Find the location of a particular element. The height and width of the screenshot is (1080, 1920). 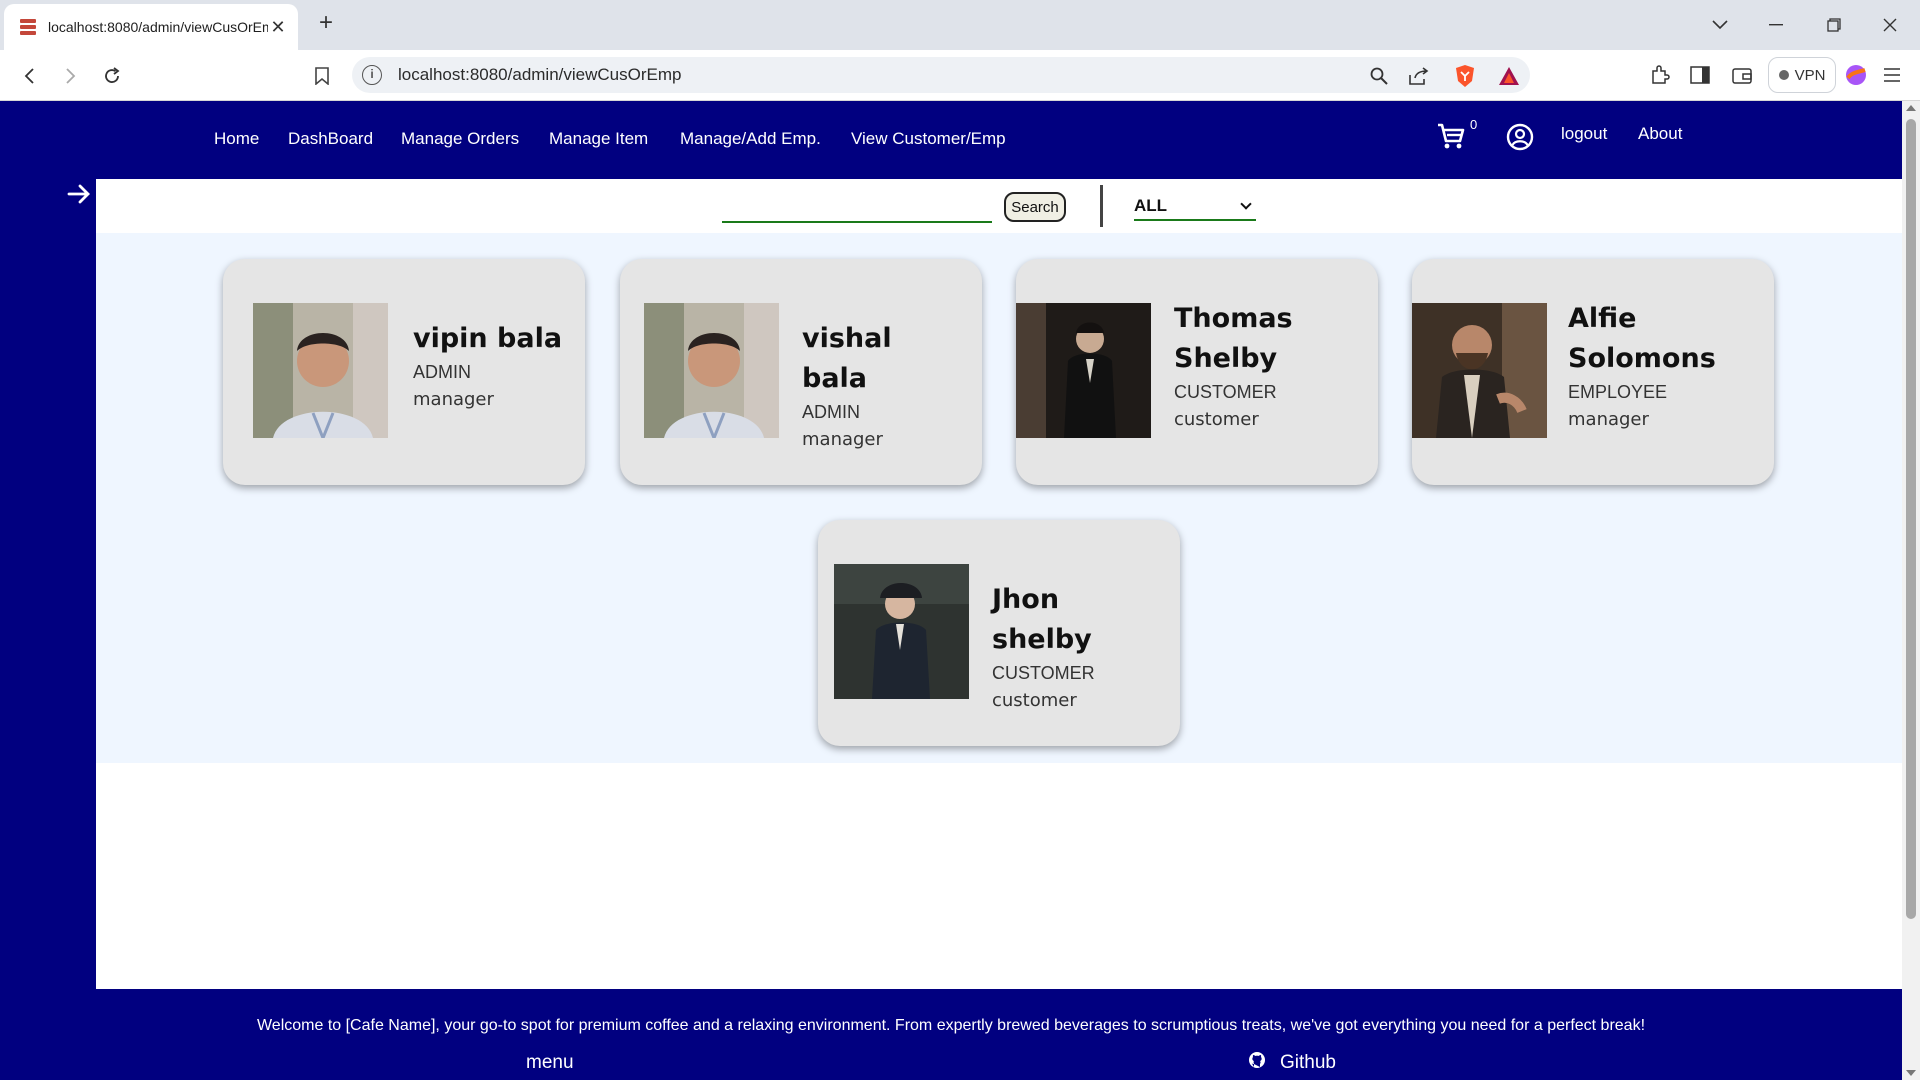

person-card: Jhon shelby CUSTOMER customer is located at coordinates (999, 633).